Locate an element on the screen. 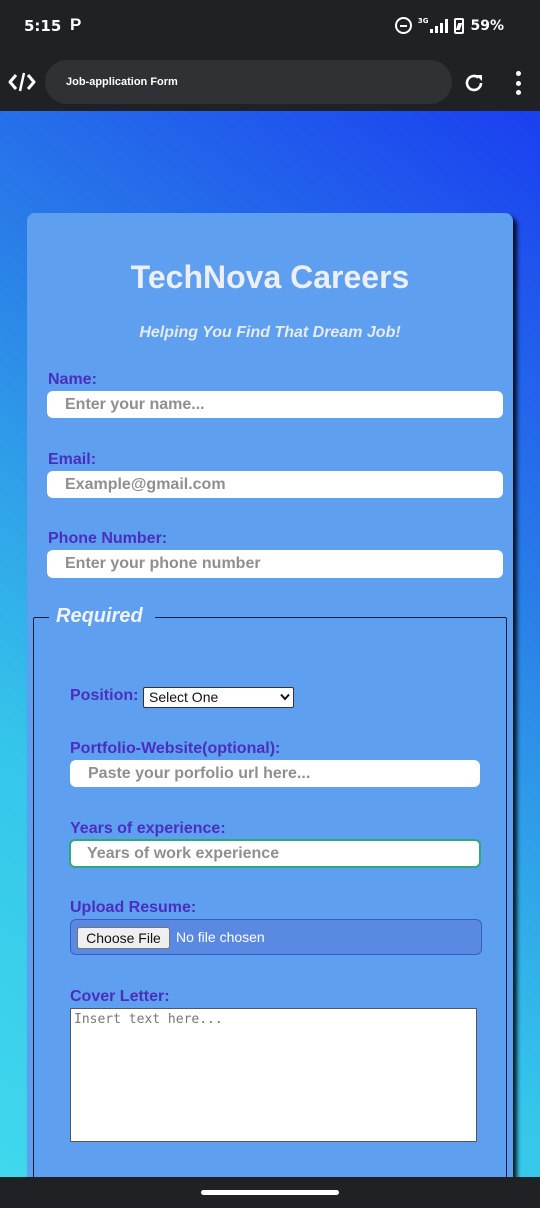  status-bar: 5:15 P 3G 59% is located at coordinates (270, 27).